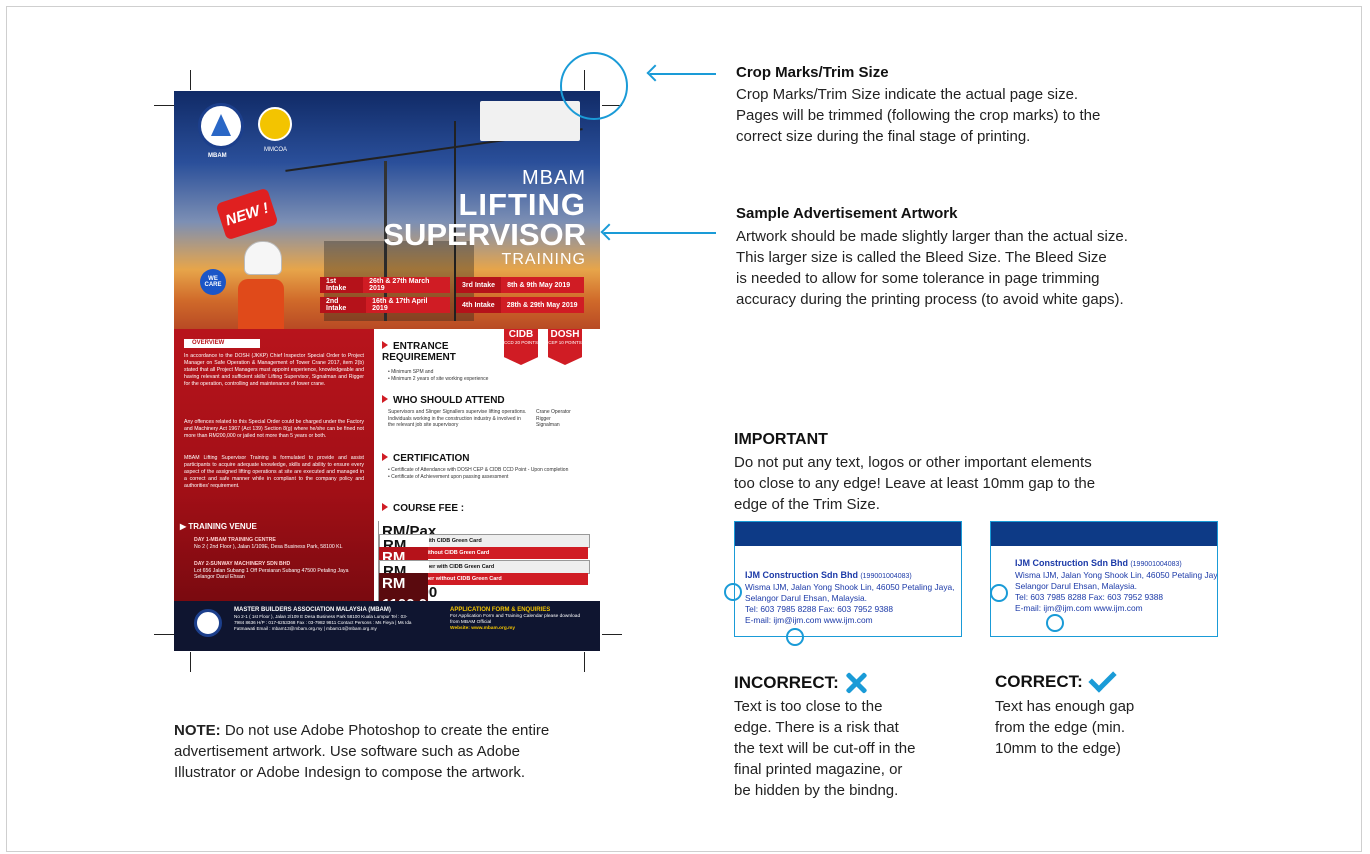 This screenshot has height=854, width=1370. What do you see at coordinates (660, 233) in the screenshot?
I see `sample-artwork-arrow` at bounding box center [660, 233].